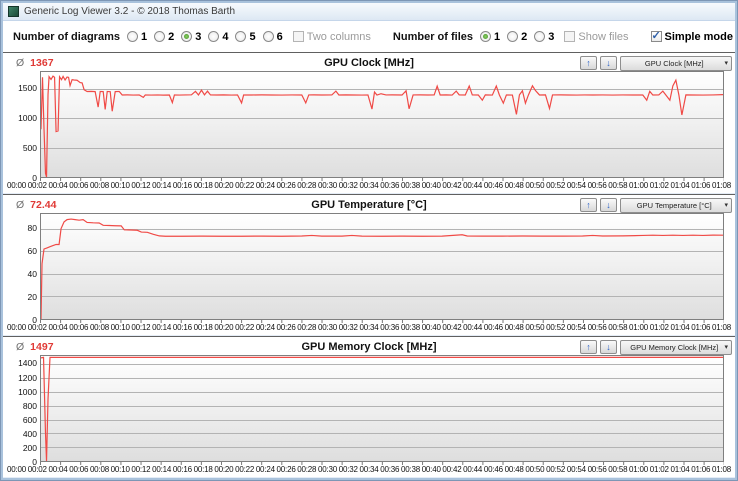 This screenshot has height=481, width=738. I want to click on files-radio-3: 3, so click(544, 37).